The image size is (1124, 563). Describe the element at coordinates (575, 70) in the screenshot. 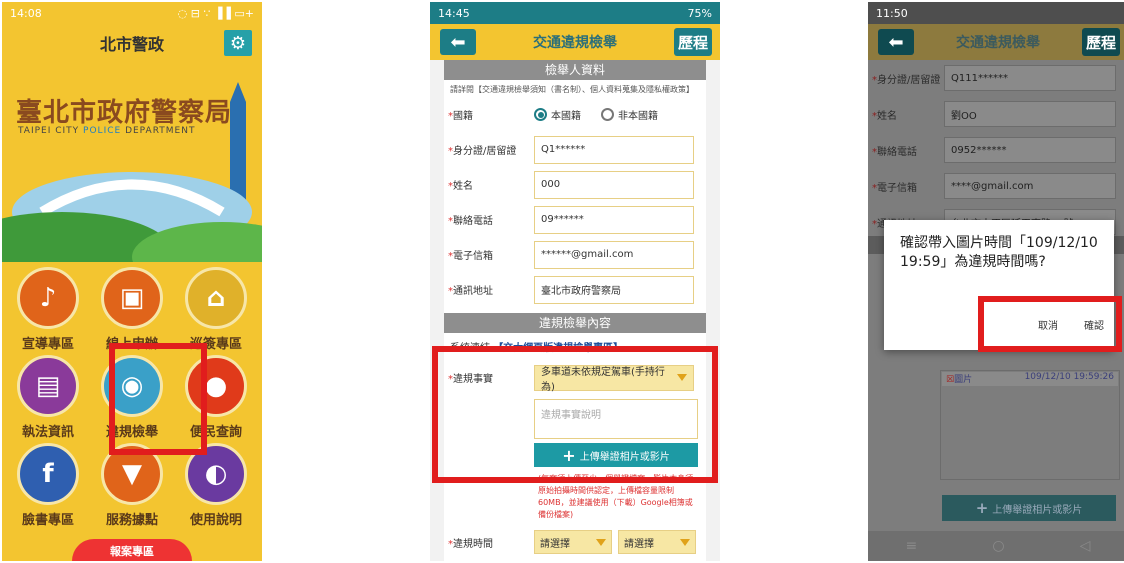

I see `section-reporter: 檢舉人資料` at that location.